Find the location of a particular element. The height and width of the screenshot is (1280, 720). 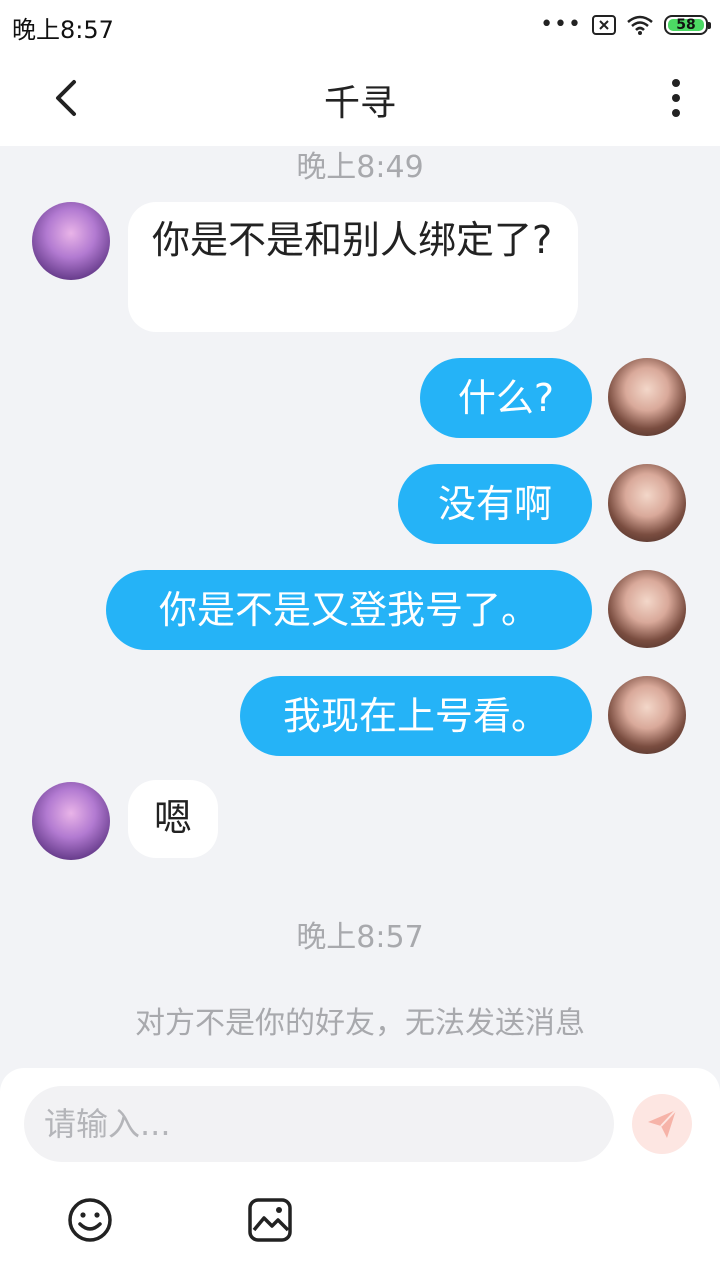

status-time: 晚上8:57 is located at coordinates (63, 30).